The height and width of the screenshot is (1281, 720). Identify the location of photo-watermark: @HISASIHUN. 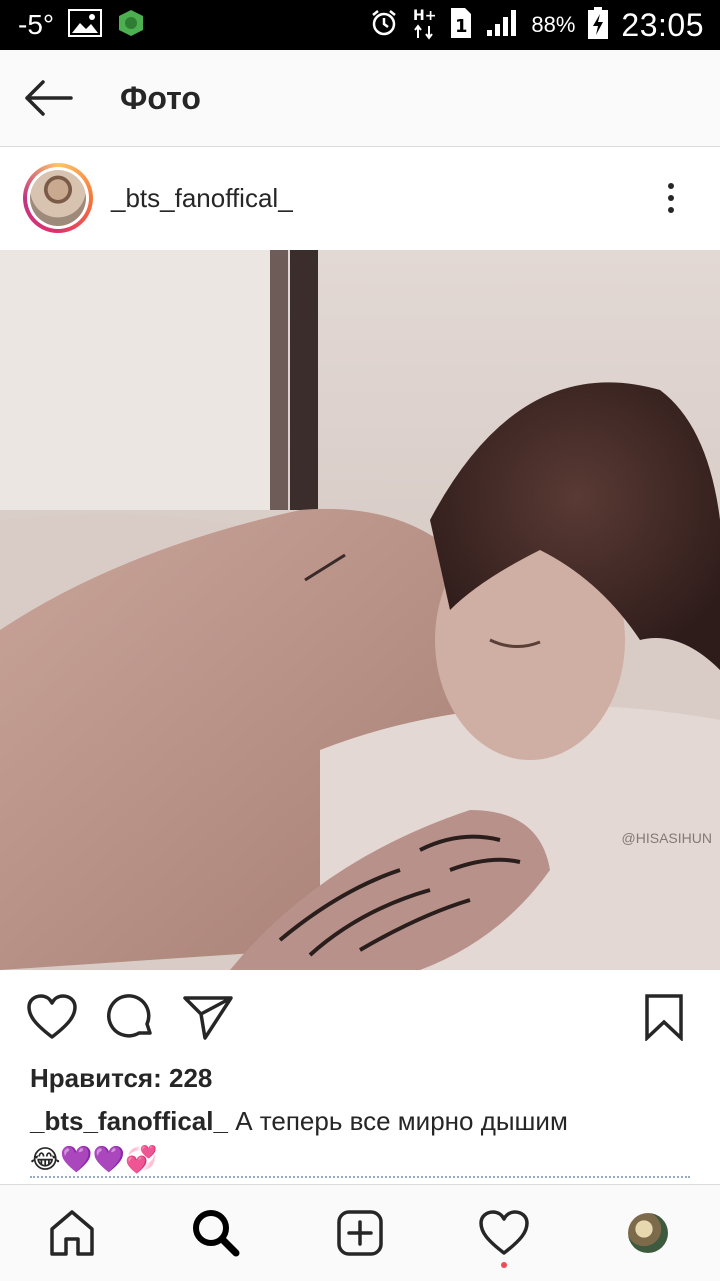
(666, 838).